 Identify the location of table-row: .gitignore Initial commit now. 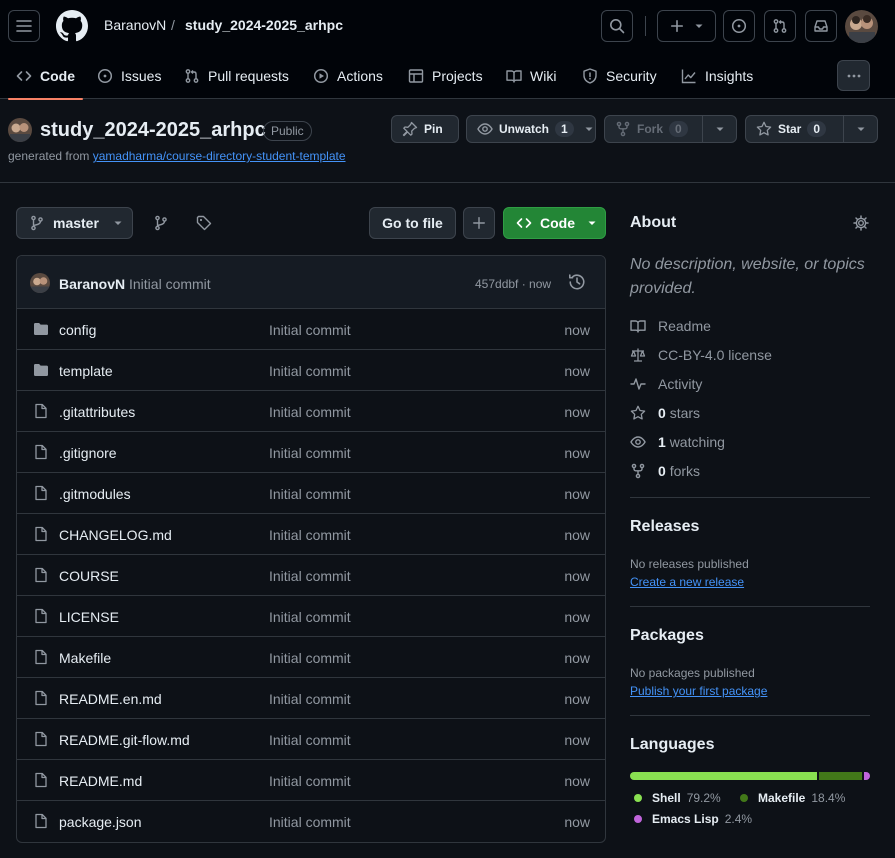
(311, 452).